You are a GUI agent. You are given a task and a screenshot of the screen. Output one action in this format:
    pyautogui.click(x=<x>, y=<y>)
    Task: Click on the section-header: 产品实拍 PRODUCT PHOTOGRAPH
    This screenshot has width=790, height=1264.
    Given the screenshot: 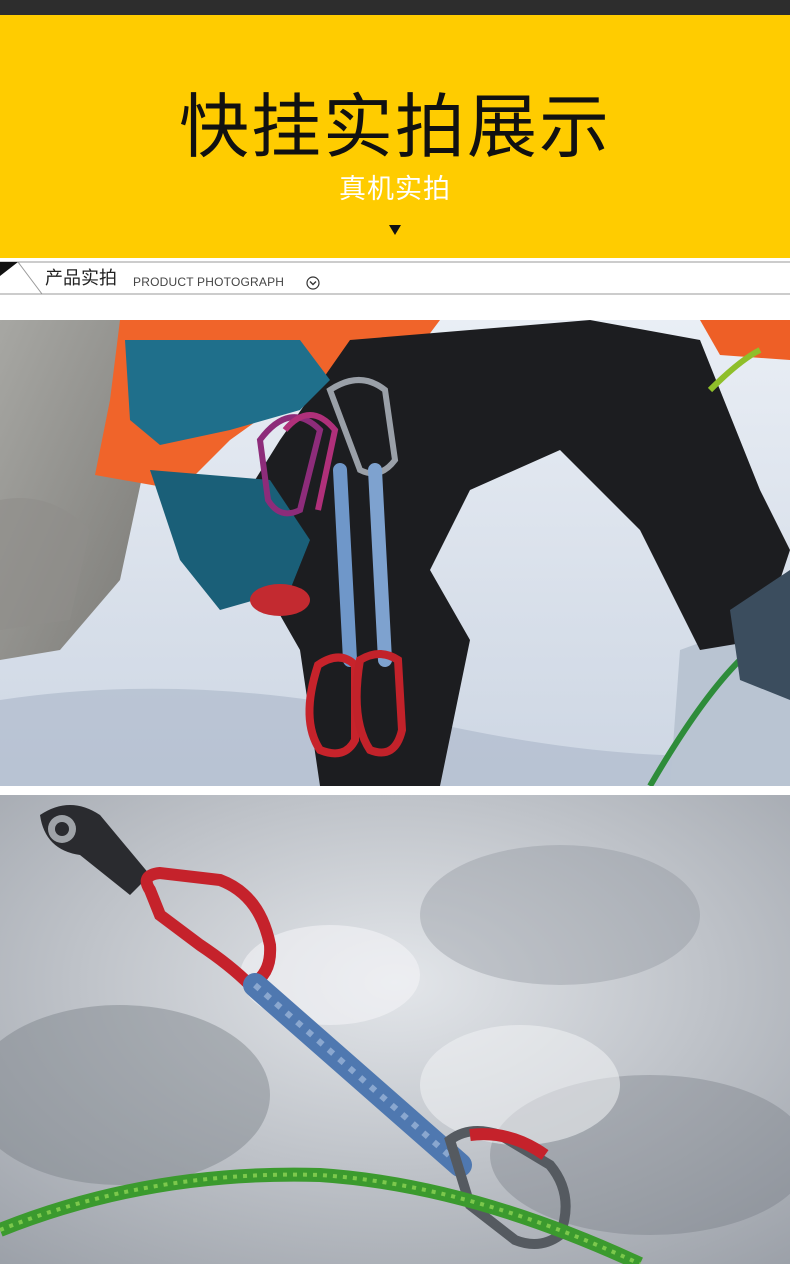 What is the action you would take?
    pyautogui.click(x=395, y=289)
    